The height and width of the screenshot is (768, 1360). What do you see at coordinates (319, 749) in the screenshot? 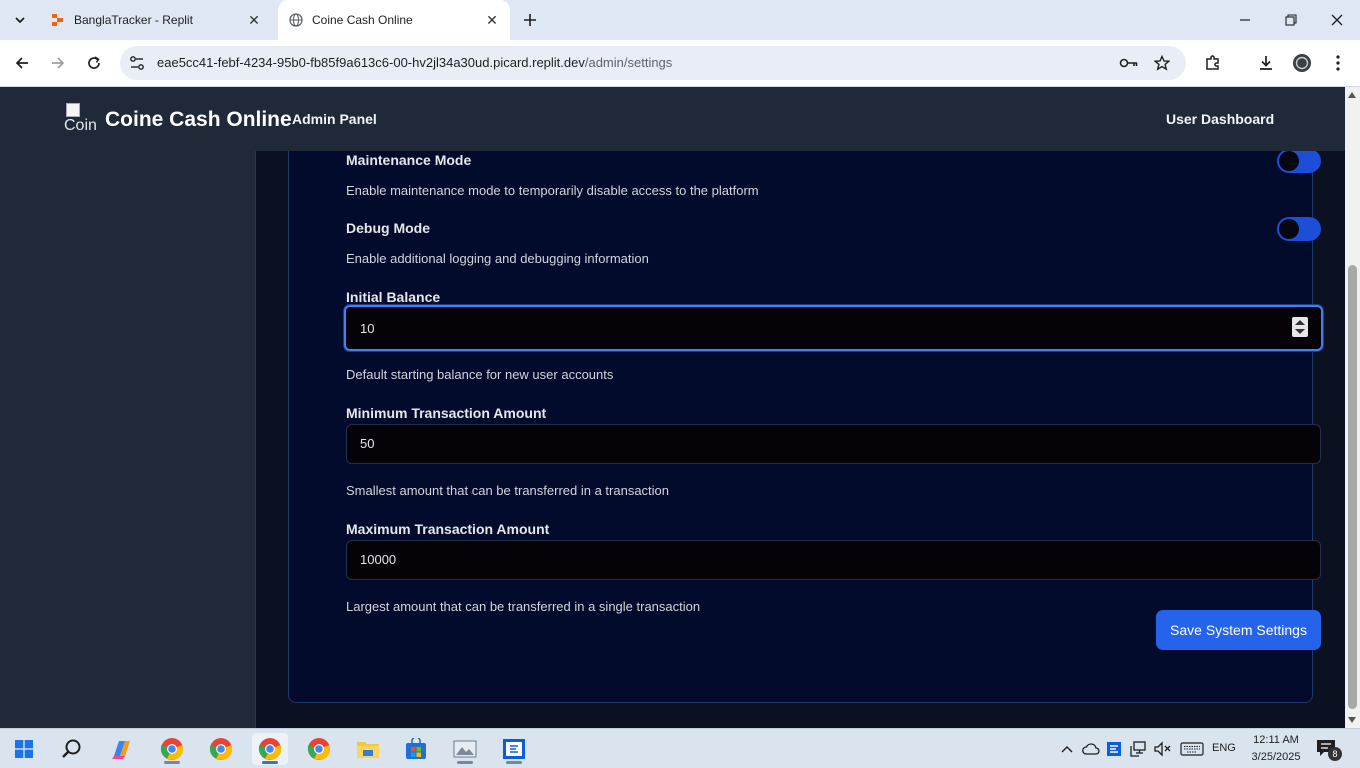
I see `chrome-profile-3-icon` at bounding box center [319, 749].